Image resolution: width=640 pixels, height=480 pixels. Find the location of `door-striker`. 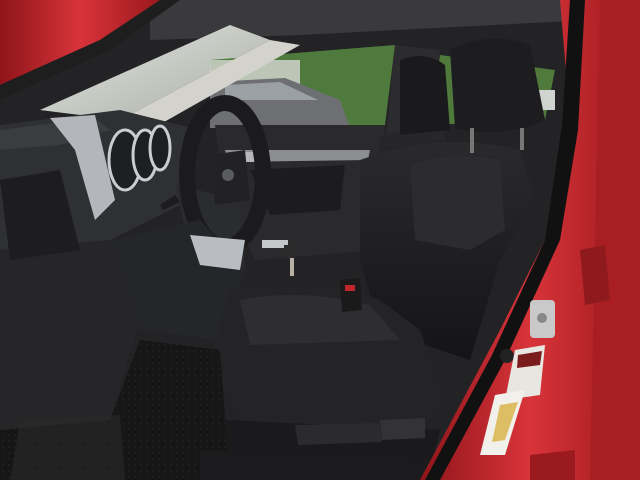

door-striker is located at coordinates (542, 319).